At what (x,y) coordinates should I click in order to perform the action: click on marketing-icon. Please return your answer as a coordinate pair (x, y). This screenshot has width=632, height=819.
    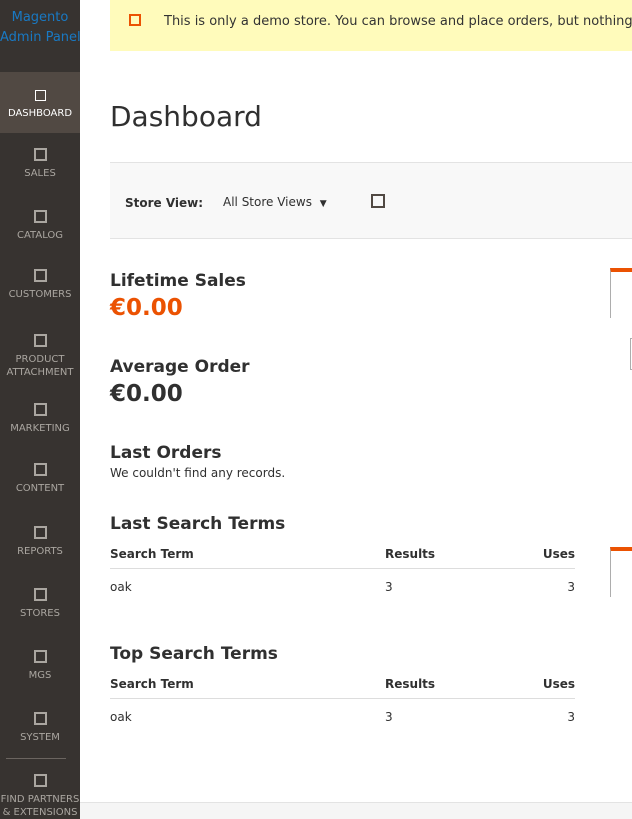
    Looking at the image, I should click on (40, 409).